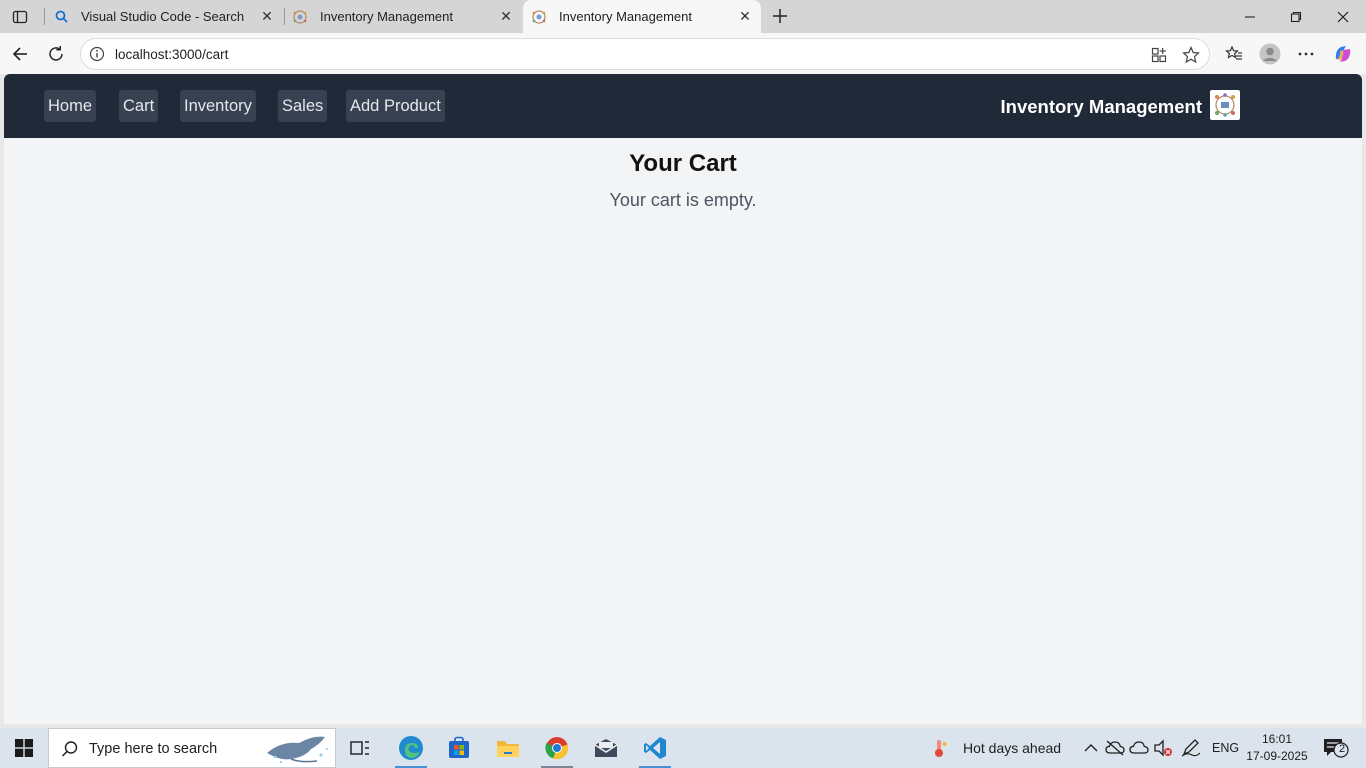 This screenshot has width=1366, height=768. Describe the element at coordinates (303, 106) in the screenshot. I see `nav-link-sales: Sales` at that location.